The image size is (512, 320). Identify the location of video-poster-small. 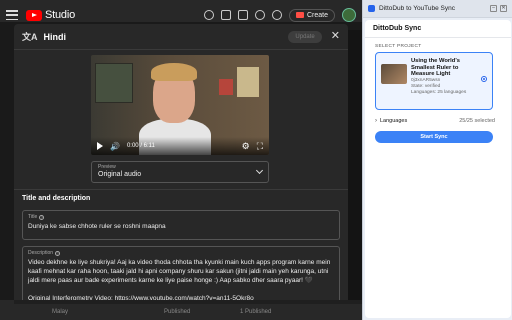
(226, 87).